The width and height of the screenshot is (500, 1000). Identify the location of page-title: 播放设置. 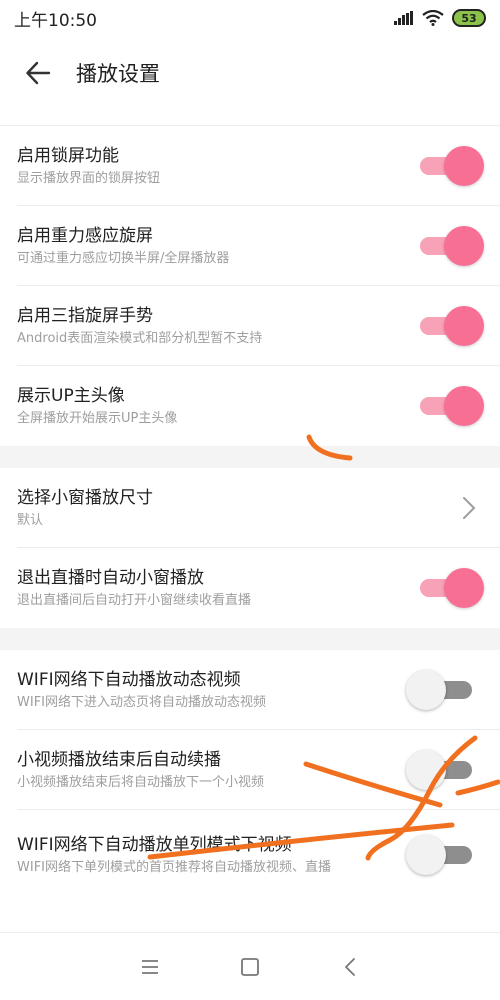
(118, 74).